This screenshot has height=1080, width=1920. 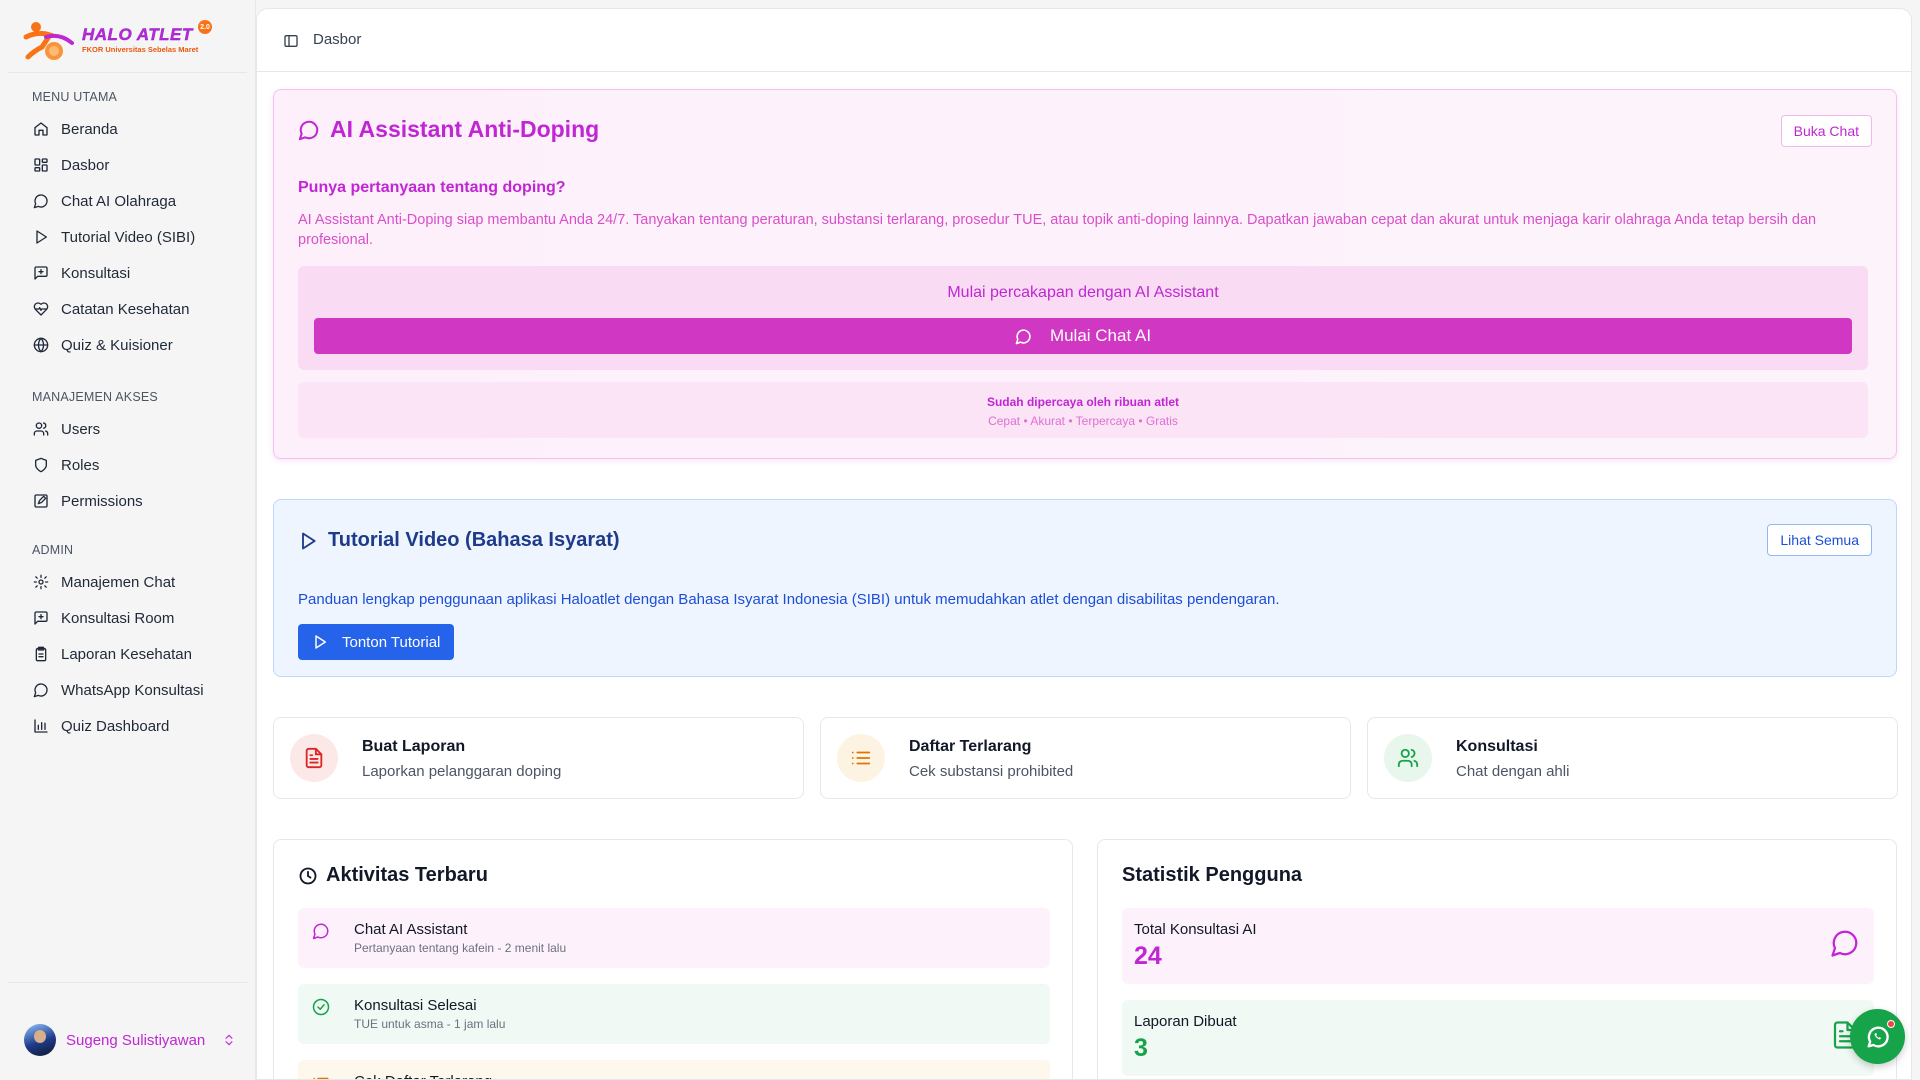 I want to click on user-menu: Sugeng Sulistiyawan, so click(x=130, y=1040).